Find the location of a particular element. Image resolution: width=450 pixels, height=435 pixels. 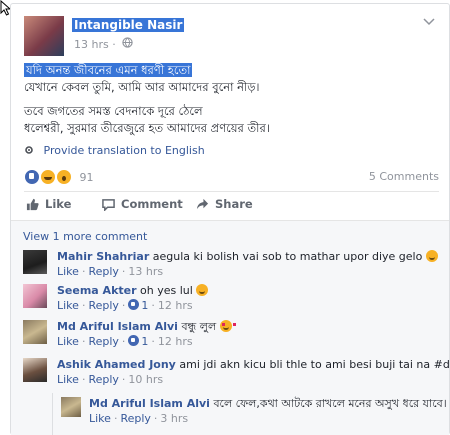

comment-time: 3 hrs is located at coordinates (174, 418).